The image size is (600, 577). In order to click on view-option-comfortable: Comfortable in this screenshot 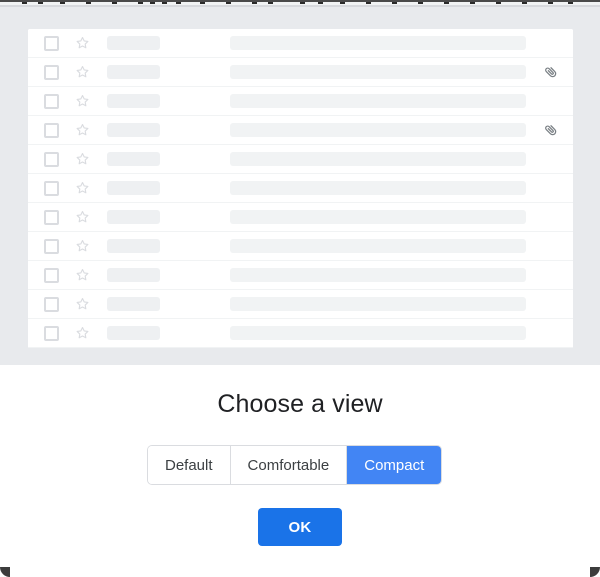, I will do `click(289, 465)`.